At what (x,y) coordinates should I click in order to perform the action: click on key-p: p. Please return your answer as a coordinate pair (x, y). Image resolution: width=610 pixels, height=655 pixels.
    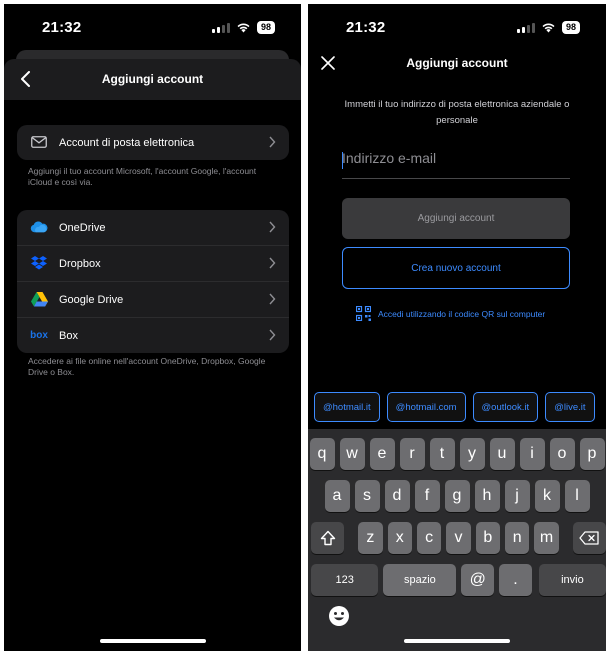
    Looking at the image, I should click on (592, 454).